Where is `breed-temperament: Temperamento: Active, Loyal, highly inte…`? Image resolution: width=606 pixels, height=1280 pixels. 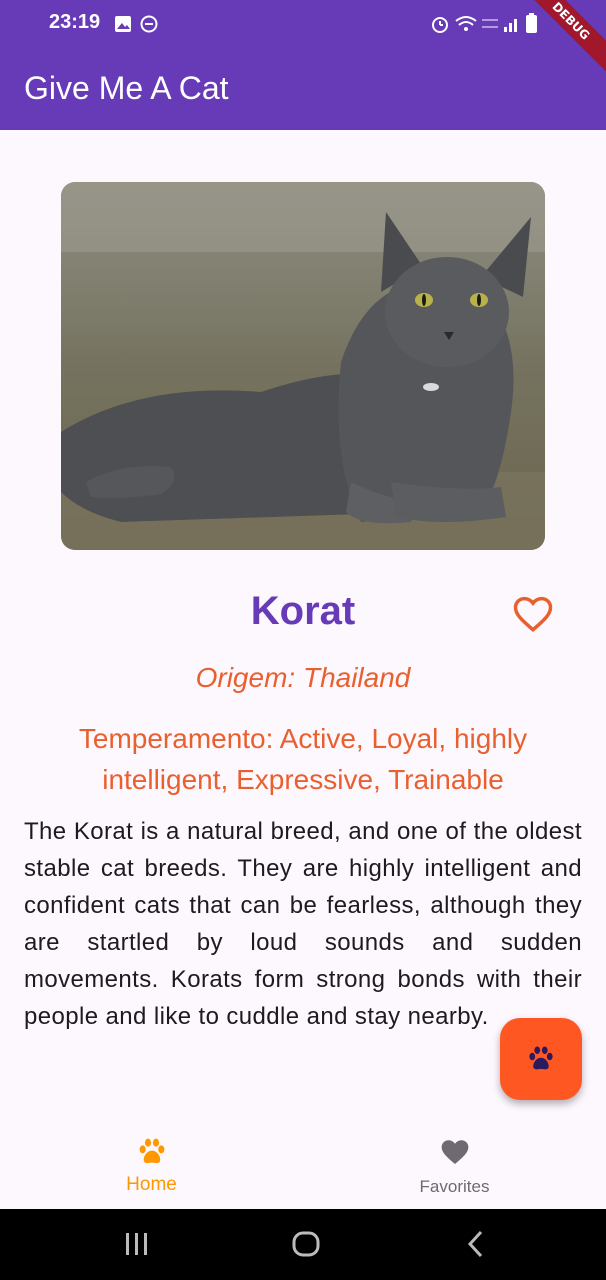 breed-temperament: Temperamento: Active, Loyal, highly inte… is located at coordinates (303, 759).